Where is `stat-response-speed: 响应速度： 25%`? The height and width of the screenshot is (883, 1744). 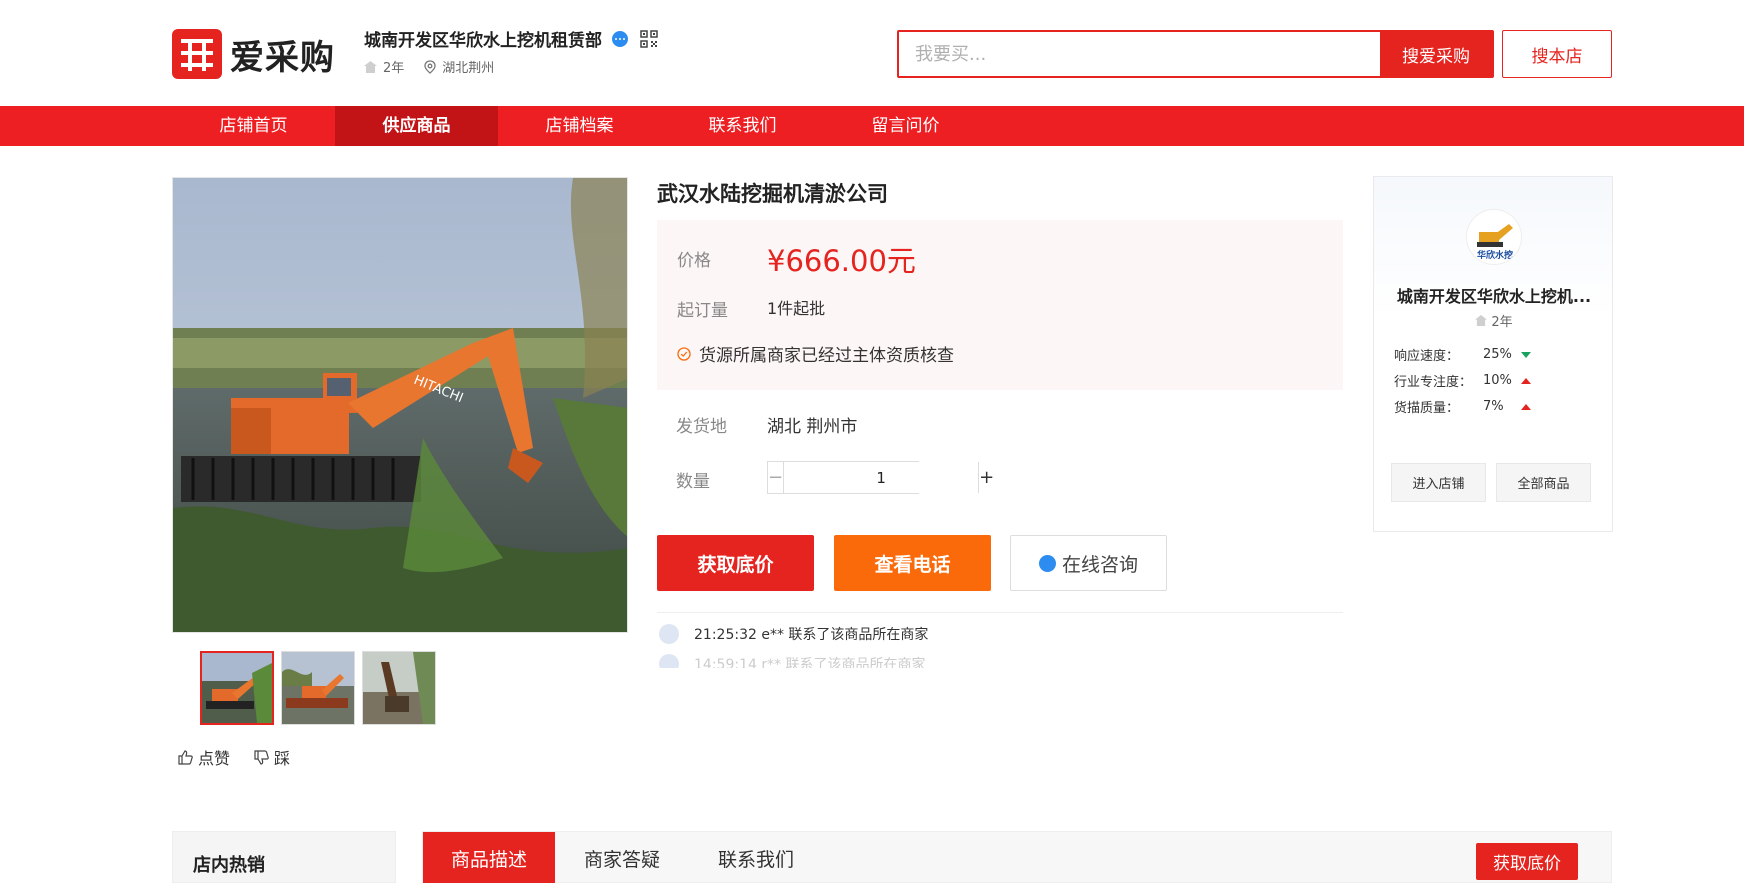 stat-response-speed: 响应速度： 25% is located at coordinates (1462, 354).